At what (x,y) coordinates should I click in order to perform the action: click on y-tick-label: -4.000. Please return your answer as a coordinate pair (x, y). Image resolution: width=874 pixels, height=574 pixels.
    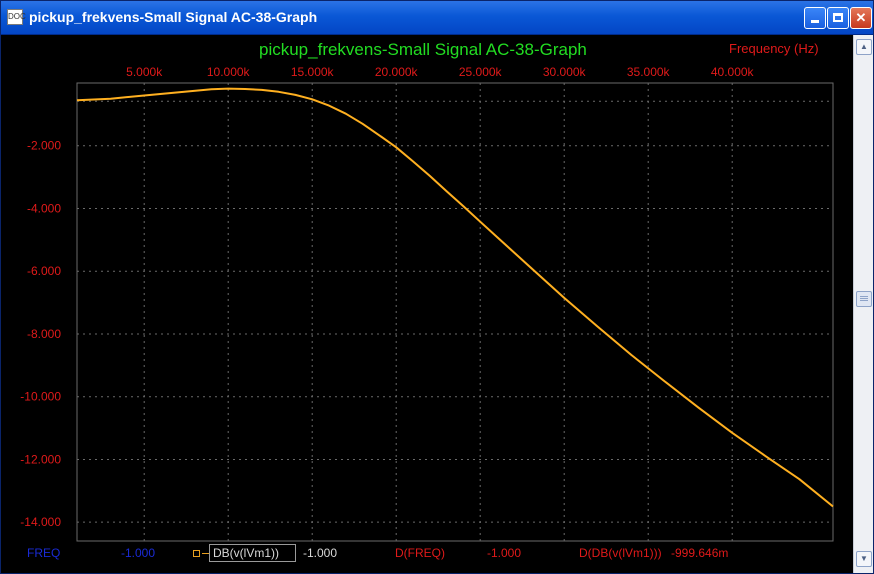
    Looking at the image, I should click on (44, 208).